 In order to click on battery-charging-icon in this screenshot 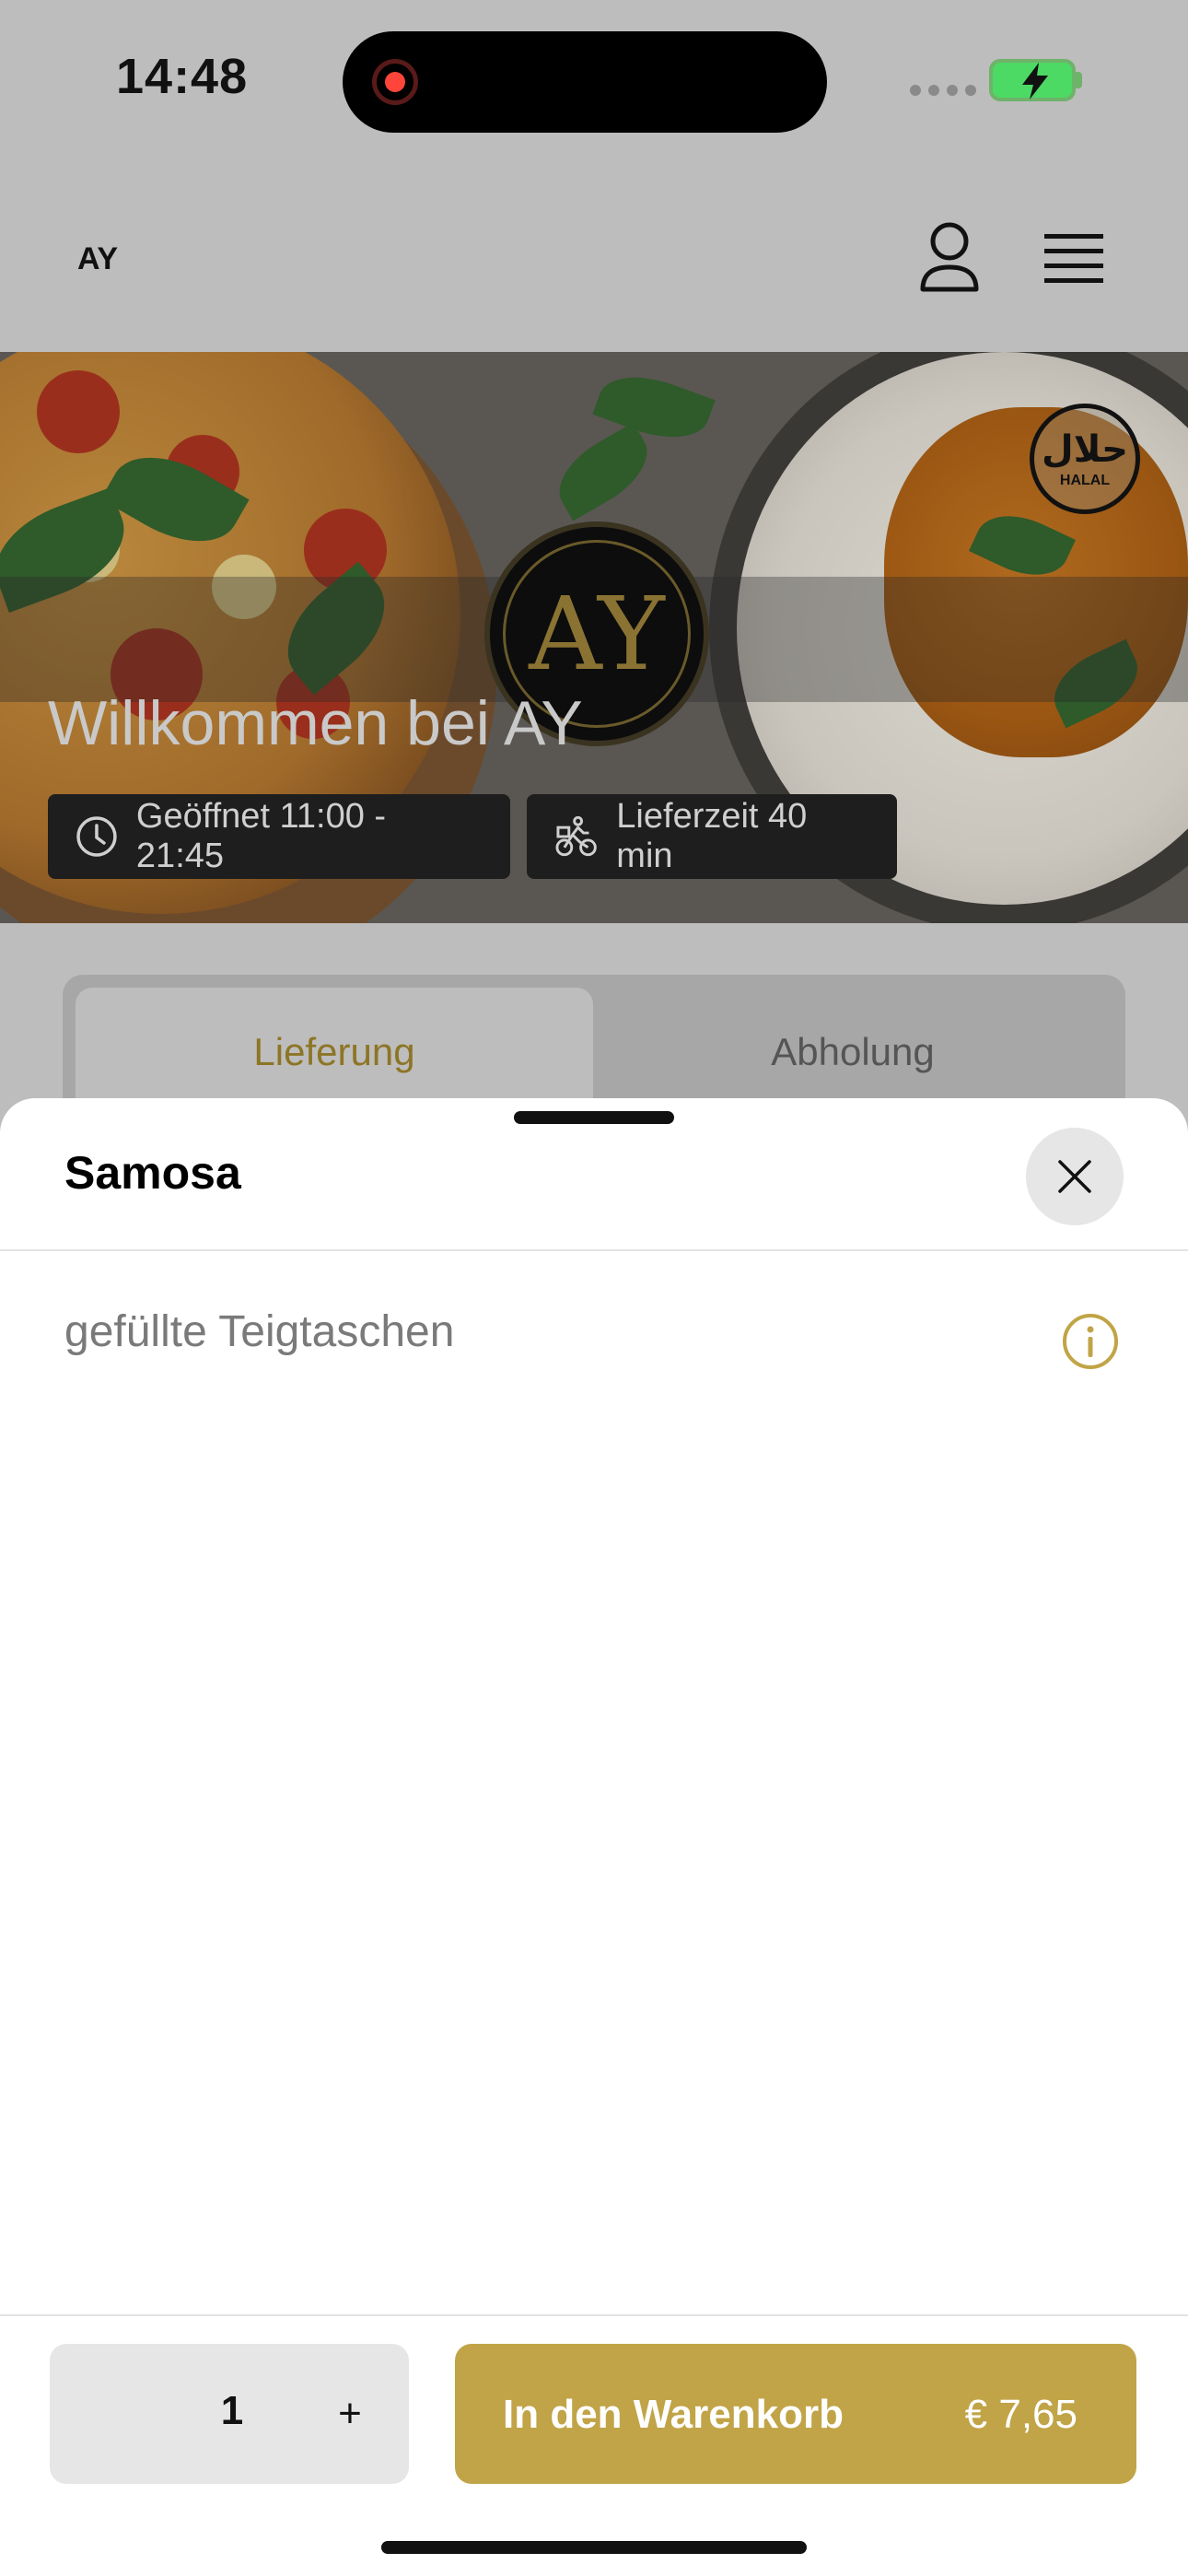, I will do `click(1032, 80)`.